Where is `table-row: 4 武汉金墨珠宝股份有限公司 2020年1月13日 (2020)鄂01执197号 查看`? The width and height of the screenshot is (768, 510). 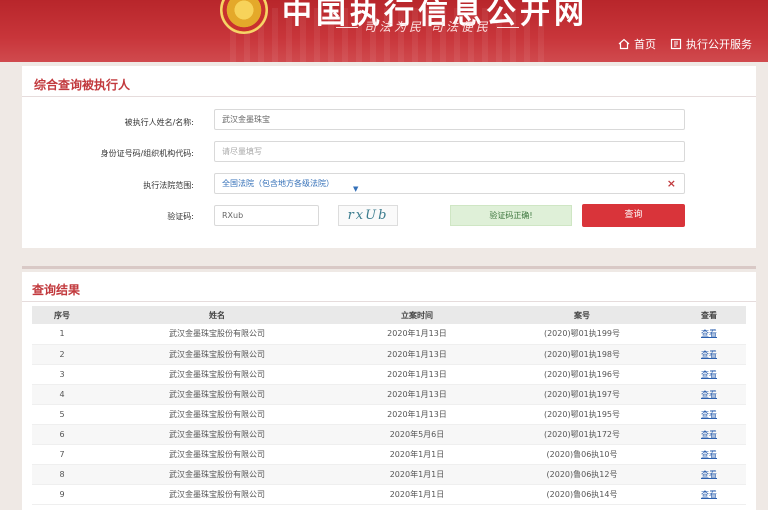
table-row: 4 武汉金墨珠宝股份有限公司 2020年1月13日 (2020)鄂01执197号 查看 is located at coordinates (389, 394).